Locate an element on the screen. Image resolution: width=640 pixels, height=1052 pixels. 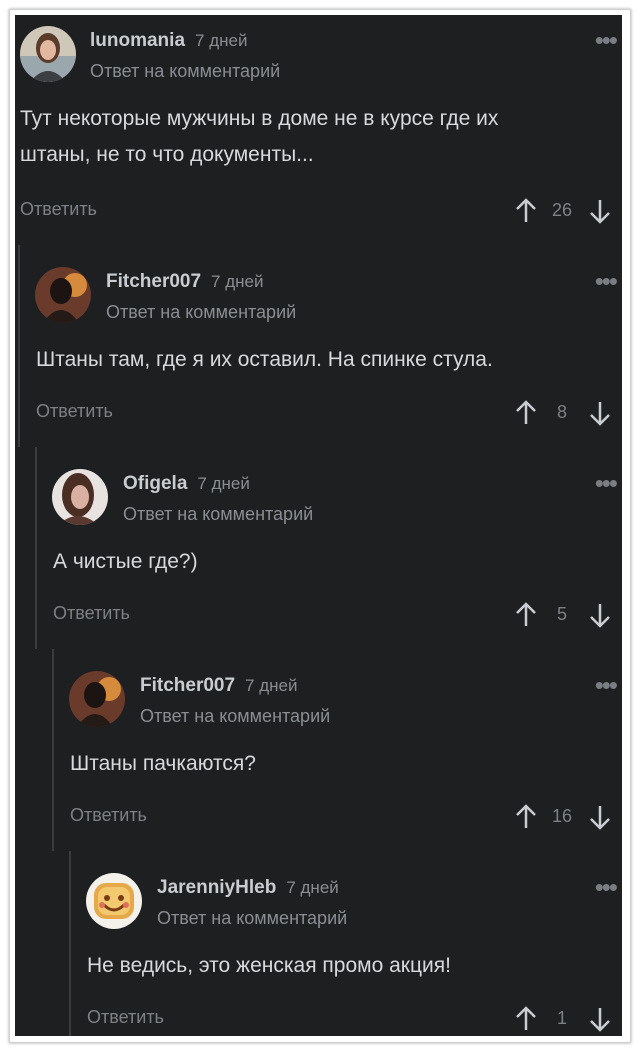
girl-portrait-icon is located at coordinates (80, 497).